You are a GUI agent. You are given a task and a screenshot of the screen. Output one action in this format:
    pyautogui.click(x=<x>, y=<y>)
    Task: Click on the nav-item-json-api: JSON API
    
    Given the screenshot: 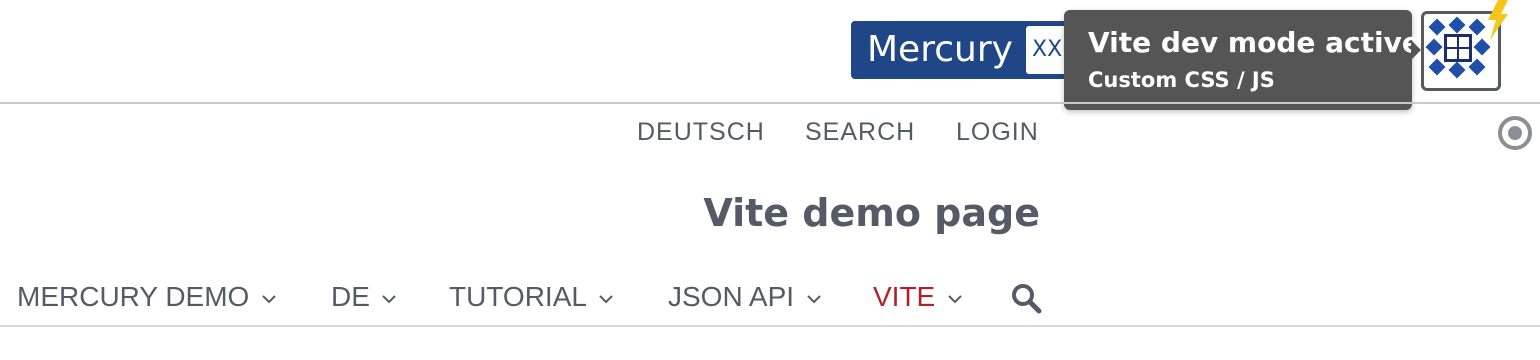 What is the action you would take?
    pyautogui.click(x=744, y=298)
    